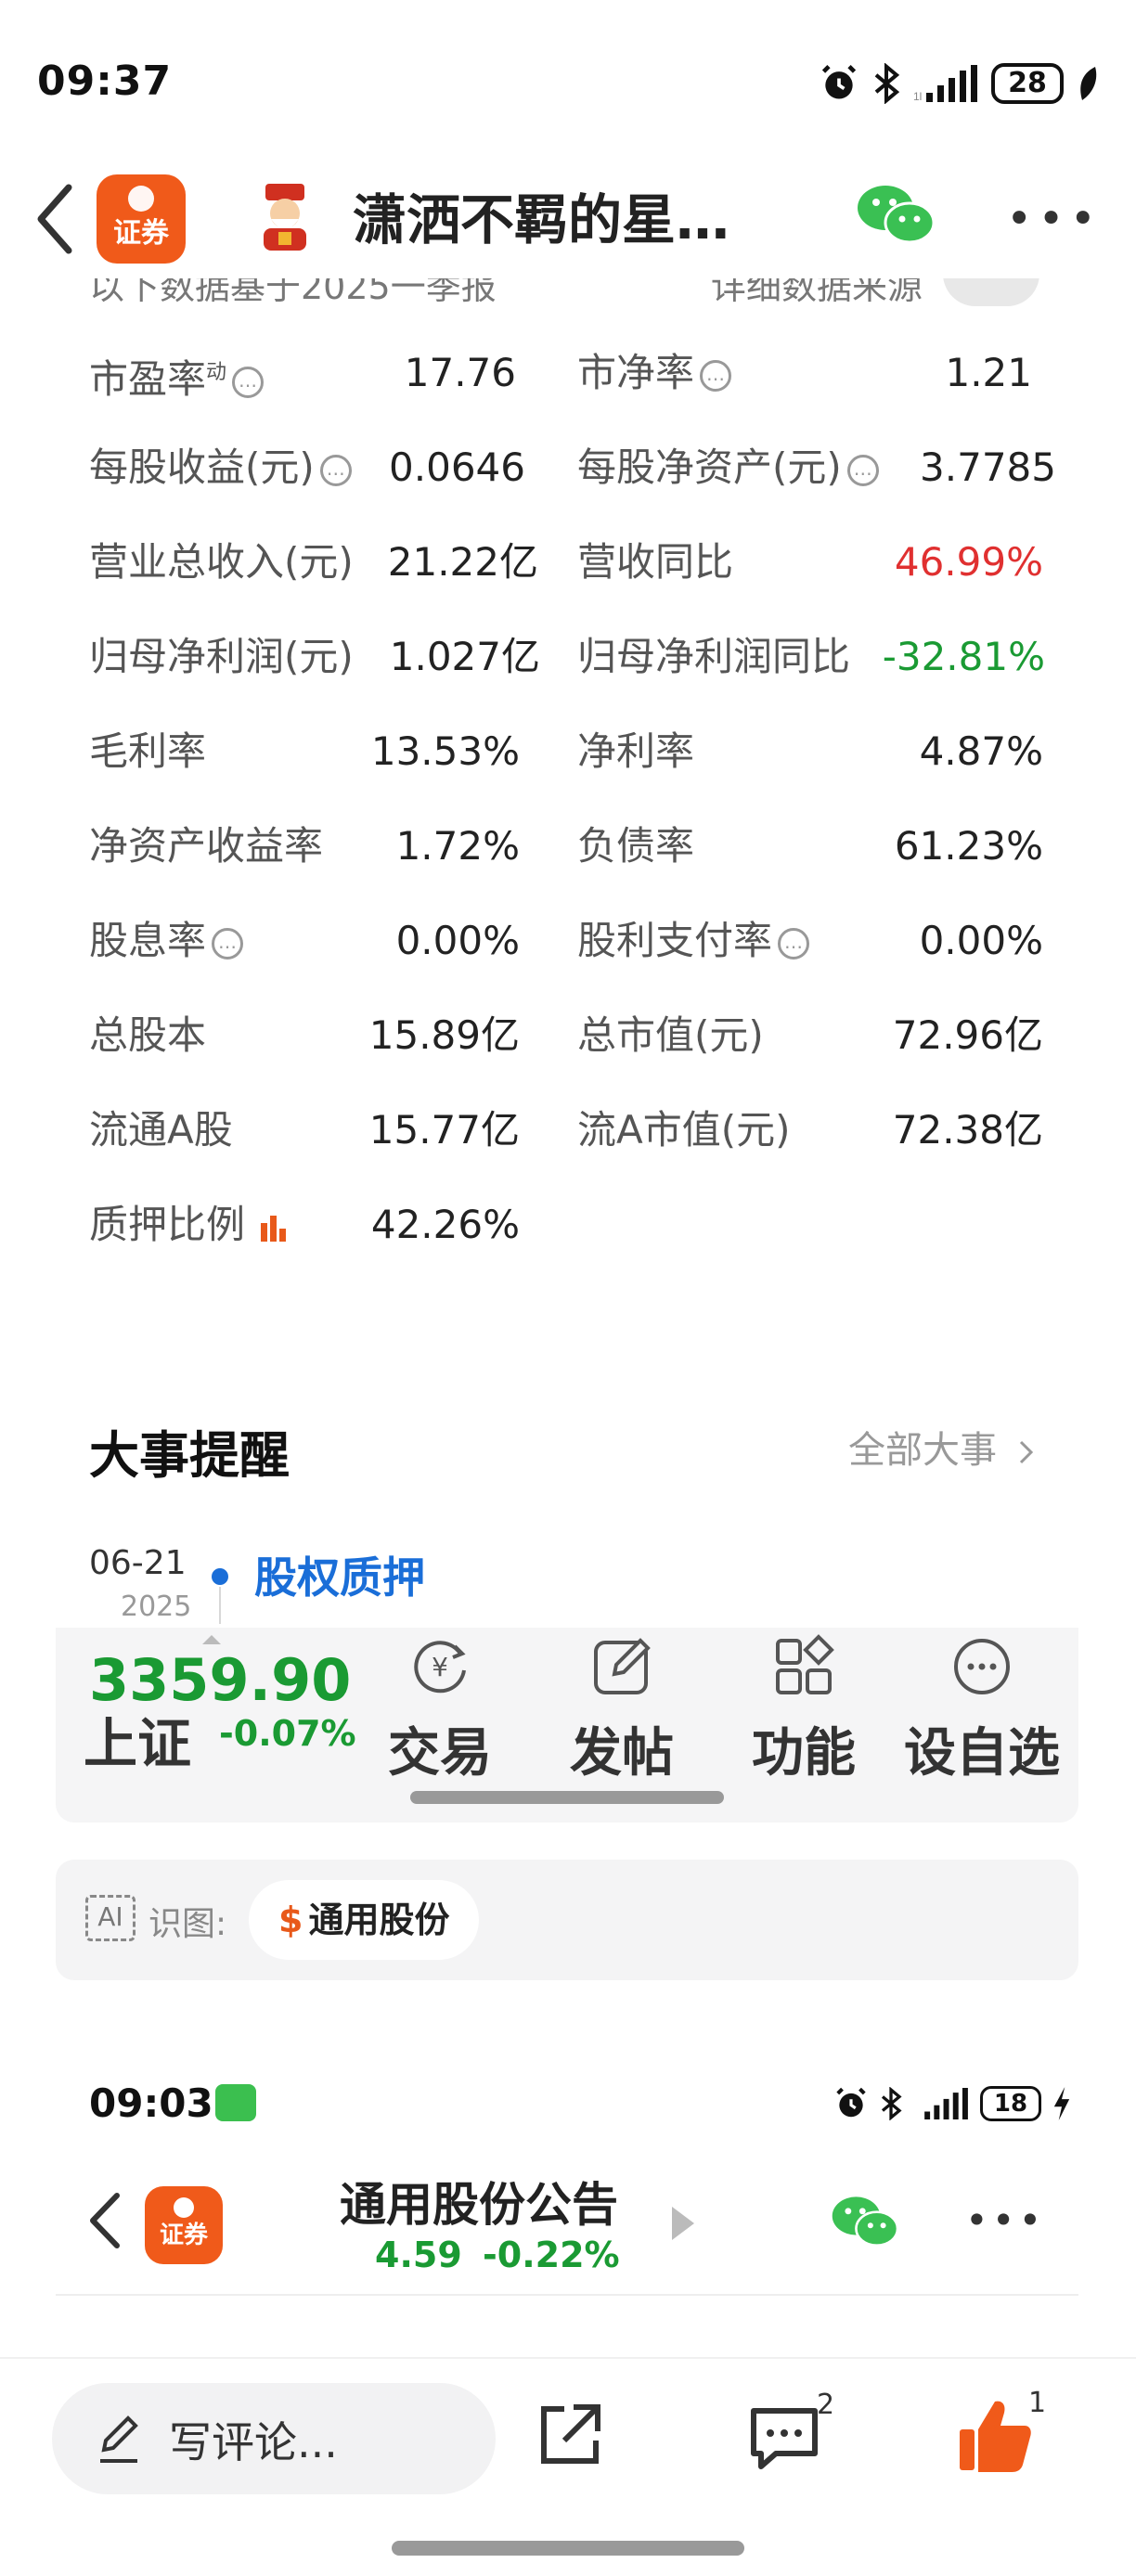  Describe the element at coordinates (148, 1035) in the screenshot. I see `metric-total-shares-label: 总股本` at that location.